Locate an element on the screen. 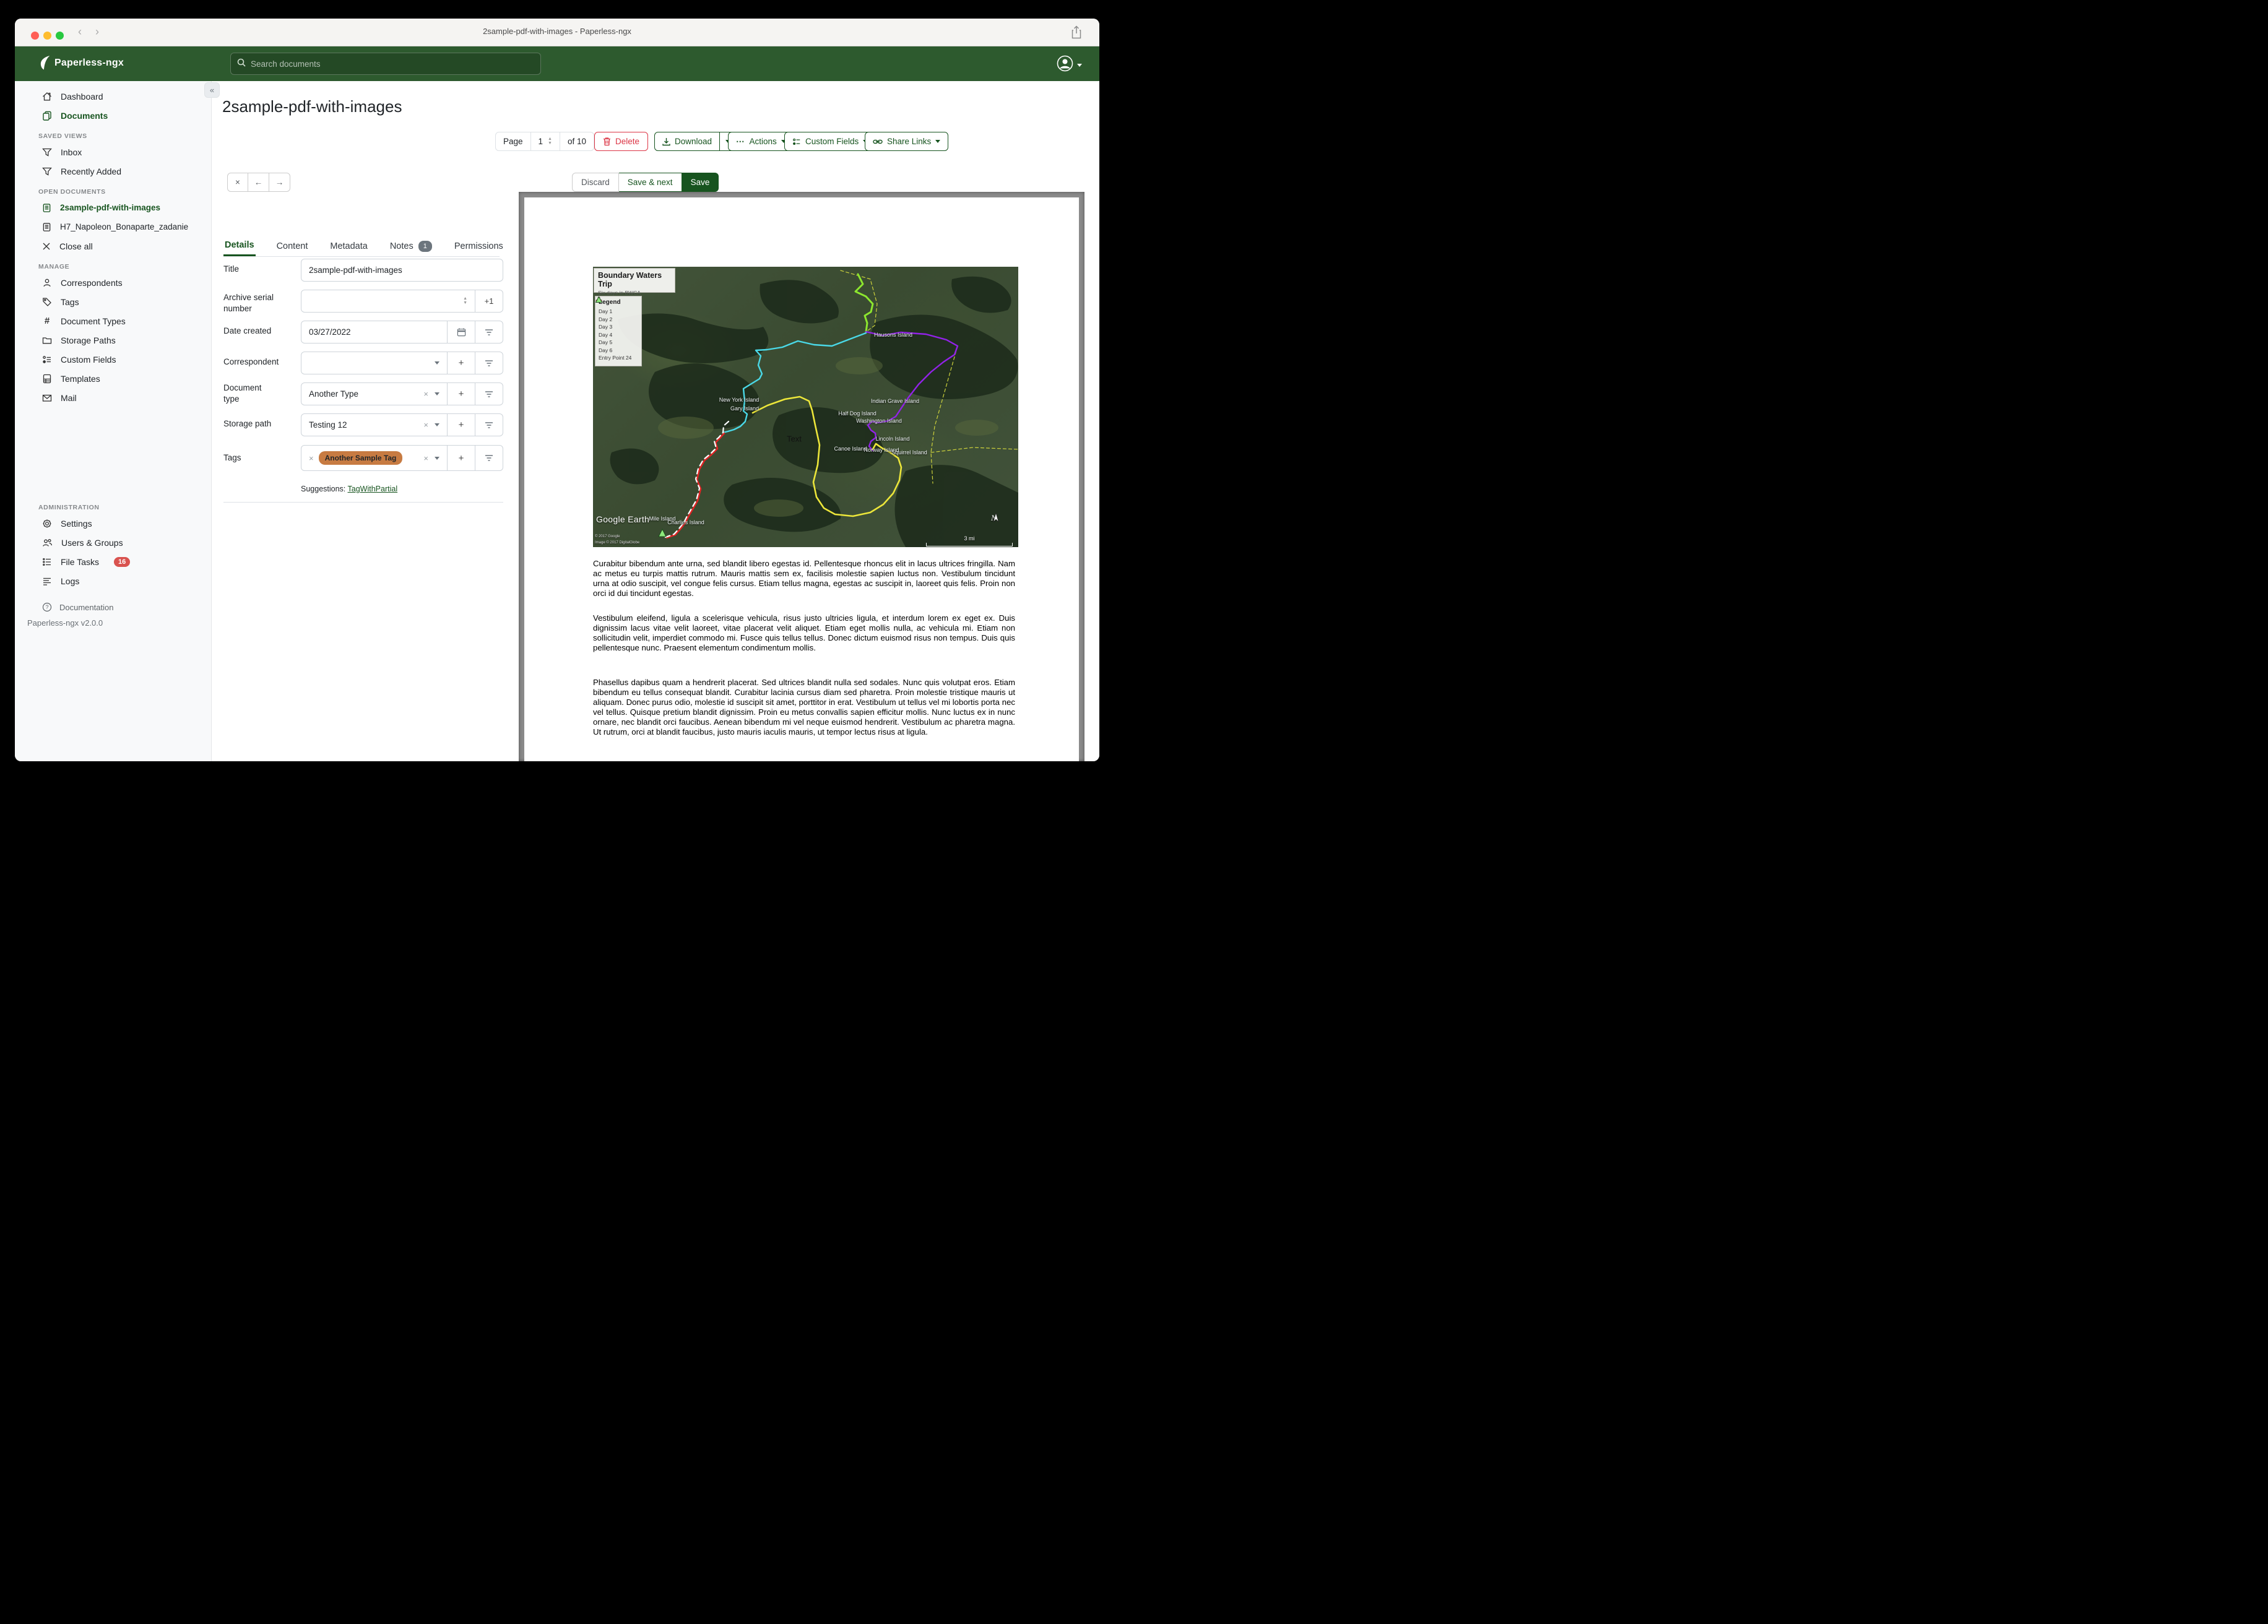 The width and height of the screenshot is (2268, 1624). asn-label: Archive serial number is located at coordinates (248, 303).